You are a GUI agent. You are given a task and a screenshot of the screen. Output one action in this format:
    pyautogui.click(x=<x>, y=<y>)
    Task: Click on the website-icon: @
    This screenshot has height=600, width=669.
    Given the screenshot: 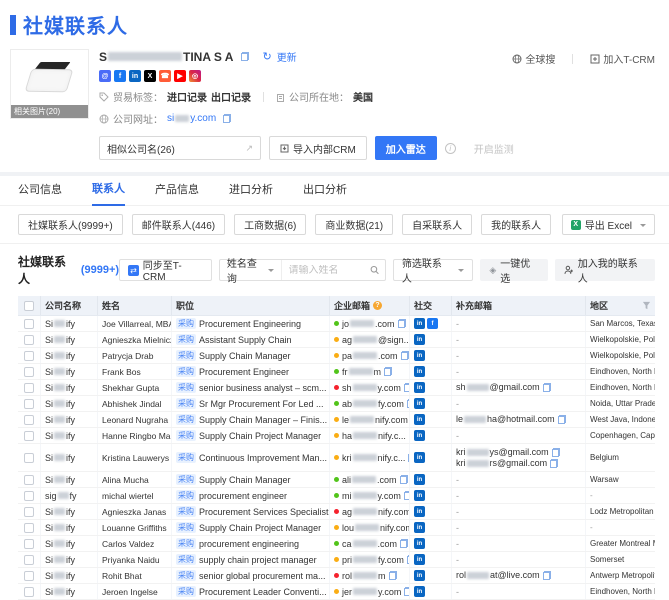 What is the action you would take?
    pyautogui.click(x=105, y=76)
    